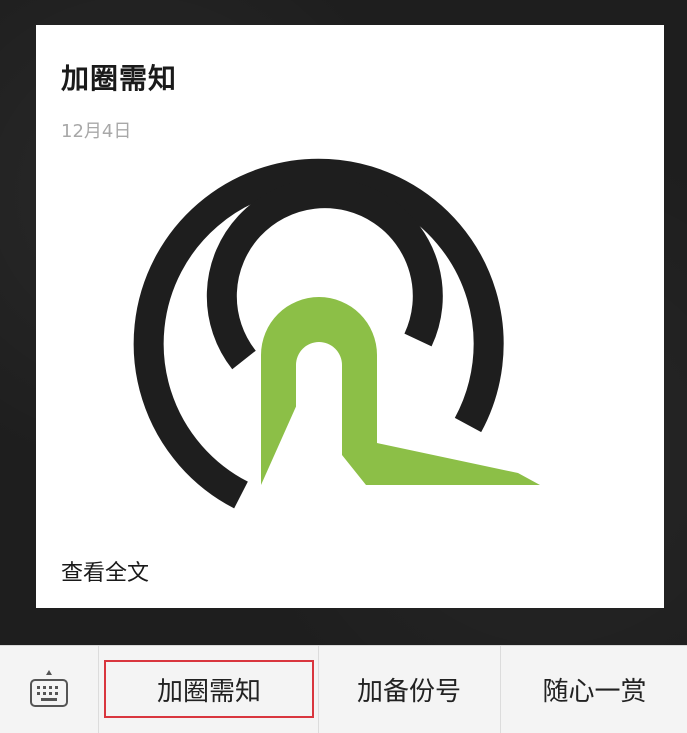  I want to click on keyboard-icon, so click(49, 688).